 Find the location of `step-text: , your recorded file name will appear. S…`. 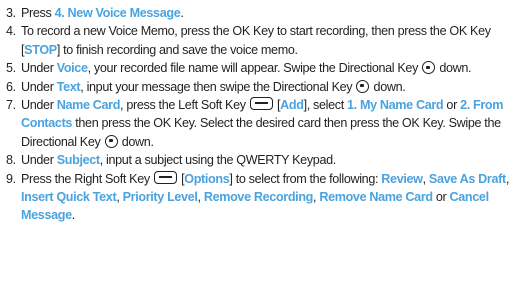

step-text: , your recorded file name will appear. S… is located at coordinates (254, 68).